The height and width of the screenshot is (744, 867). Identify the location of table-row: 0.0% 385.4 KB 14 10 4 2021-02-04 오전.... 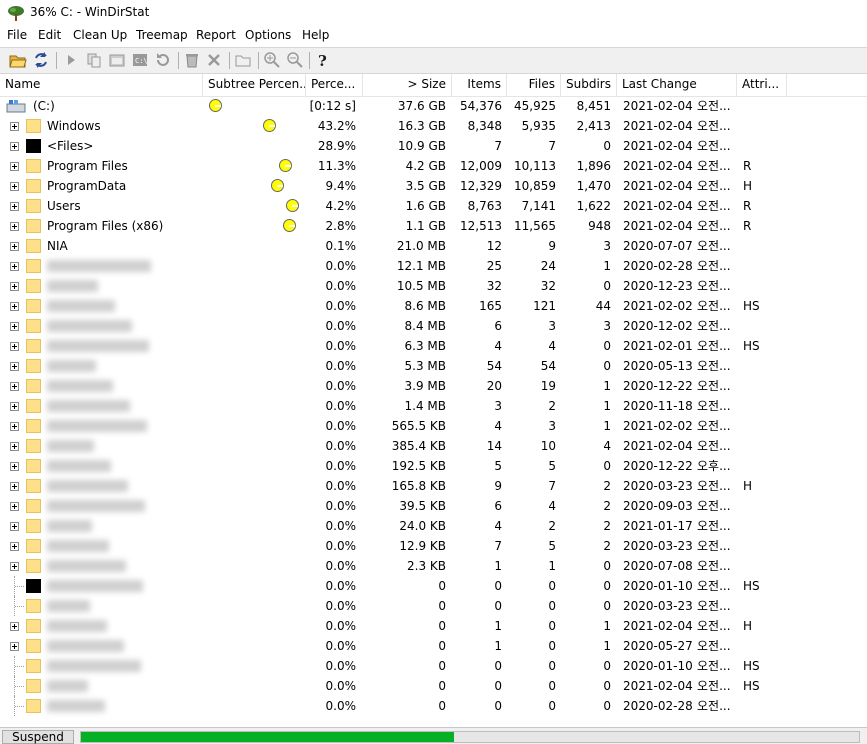
(433, 446).